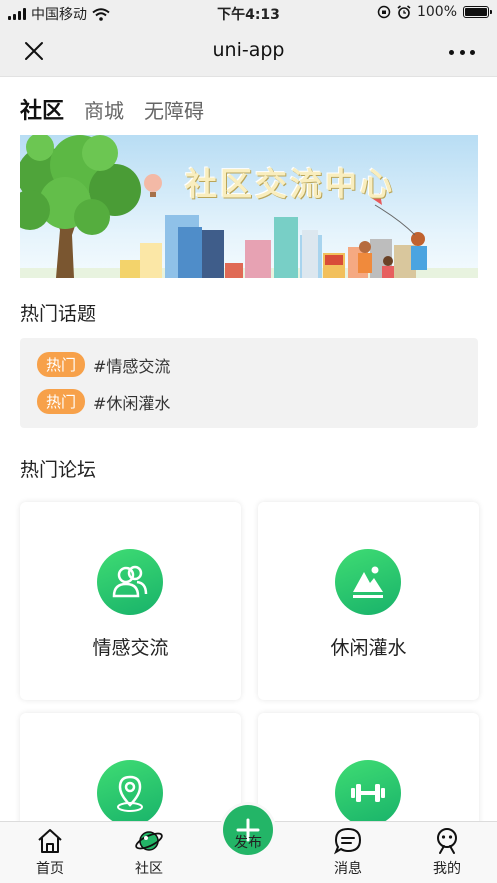  Describe the element at coordinates (249, 383) in the screenshot. I see `hot-topics-list: 热门 #情感交流 热门 #休闲灌水` at that location.